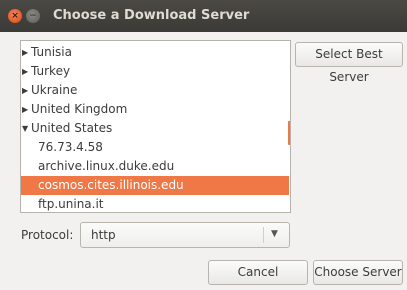 The width and height of the screenshot is (407, 290). I want to click on list-scrollbar, so click(289, 133).